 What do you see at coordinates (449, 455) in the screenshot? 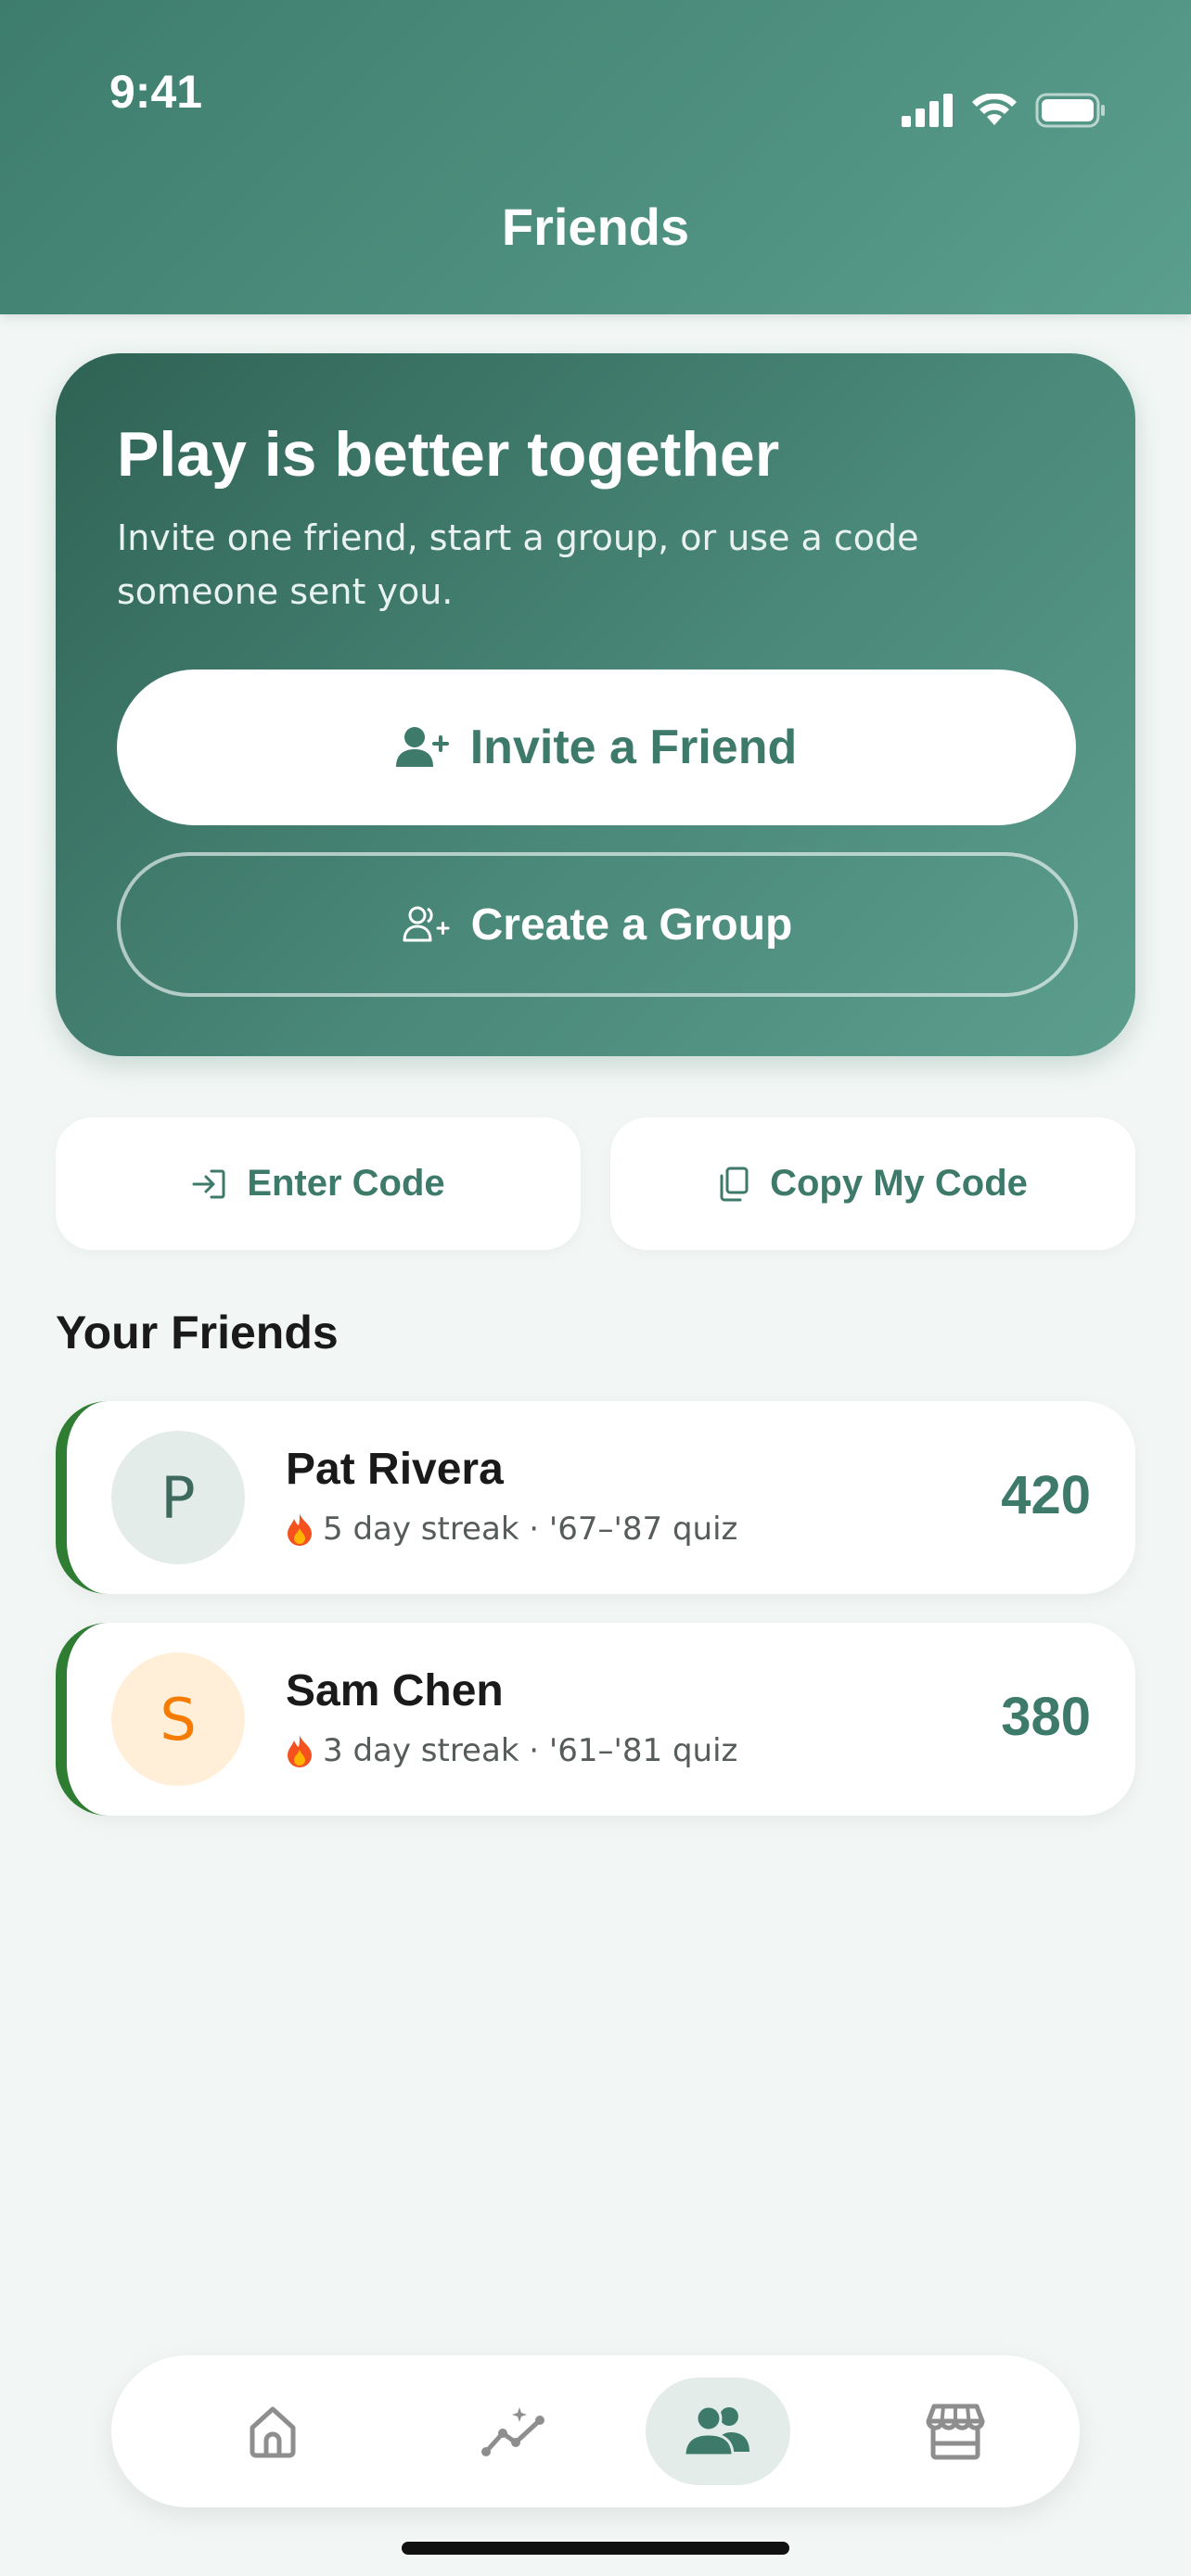
I see `hero-title: Play is better together` at bounding box center [449, 455].